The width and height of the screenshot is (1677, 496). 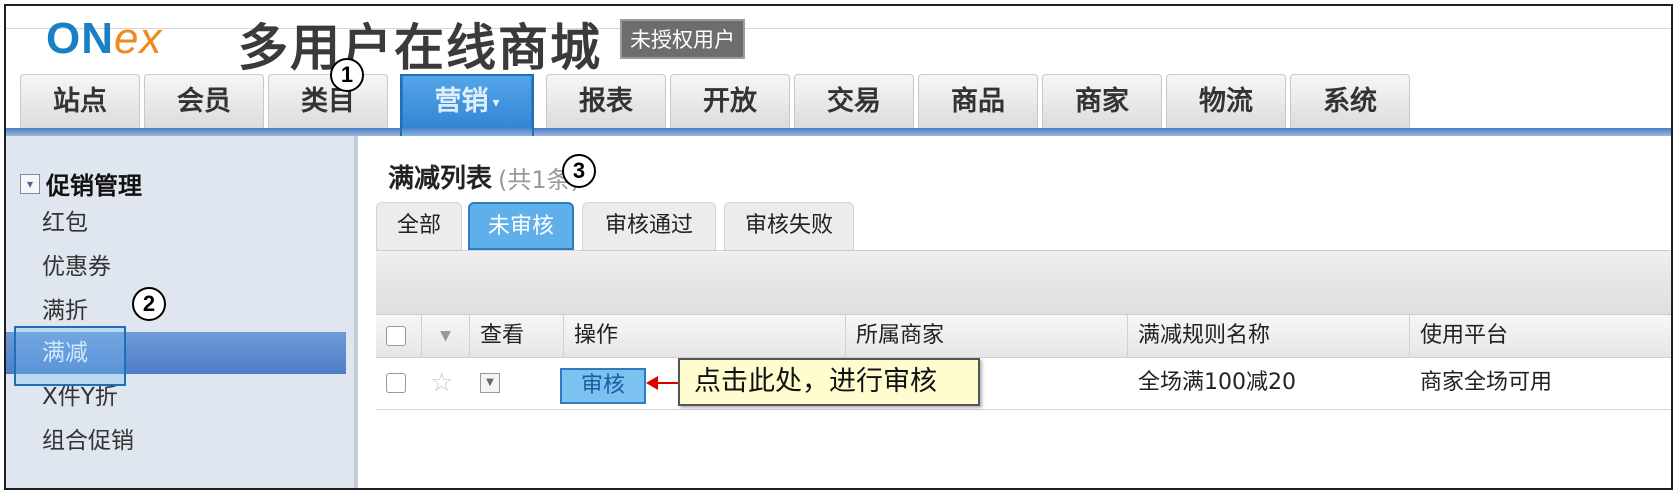 I want to click on license-badge: 未授权用户, so click(x=682, y=39).